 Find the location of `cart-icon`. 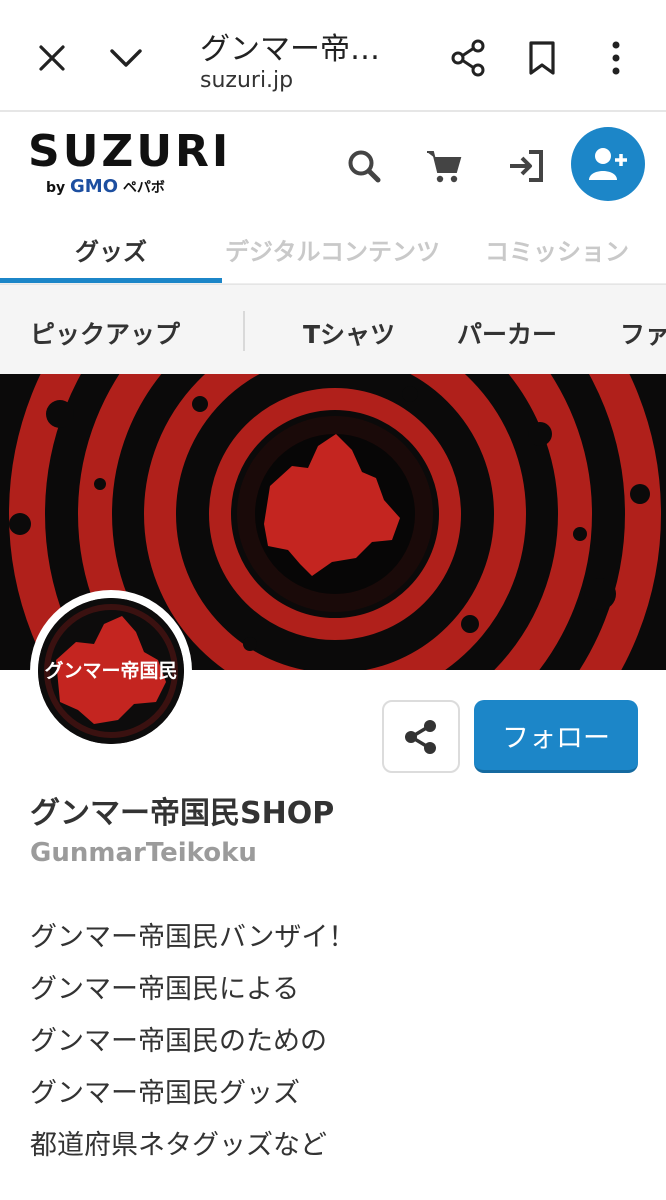

cart-icon is located at coordinates (444, 166).